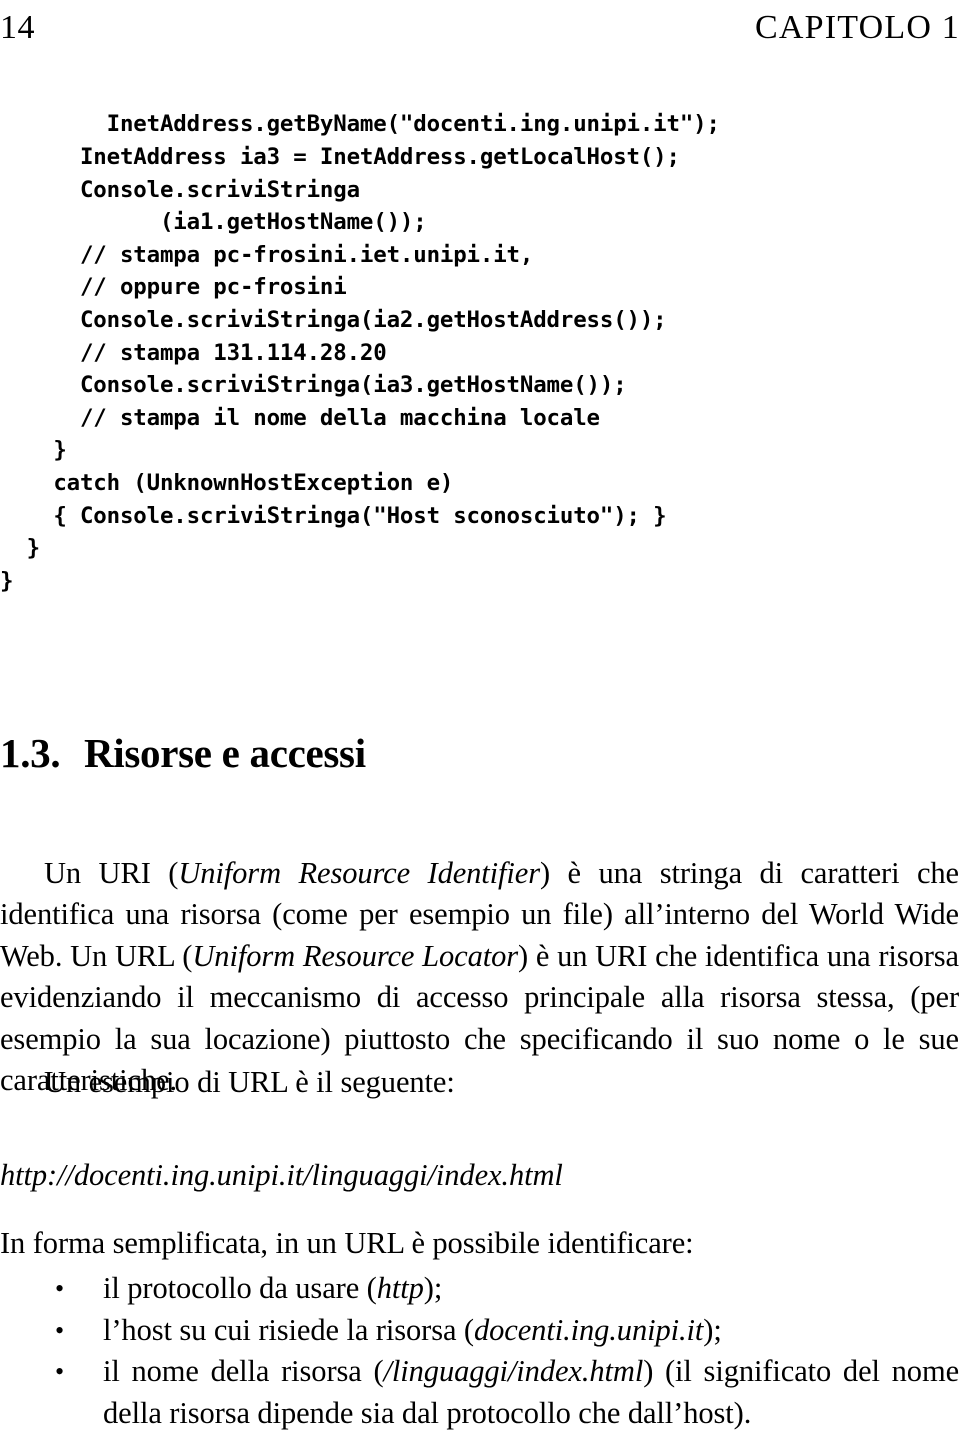 The width and height of the screenshot is (960, 1434). What do you see at coordinates (400, 1288) in the screenshot?
I see `list-item-term: http` at bounding box center [400, 1288].